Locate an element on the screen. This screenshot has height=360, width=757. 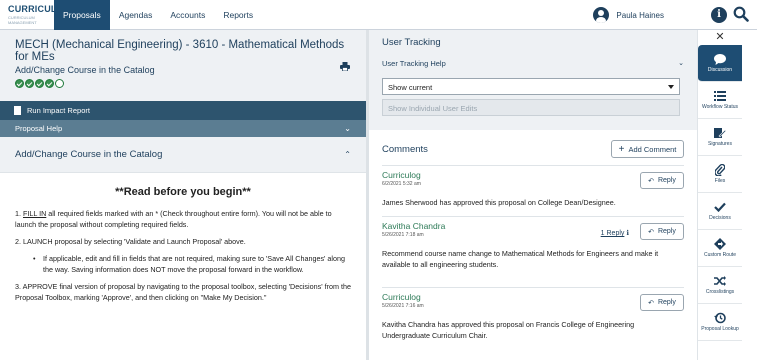
paperclip-icon is located at coordinates (720, 170).